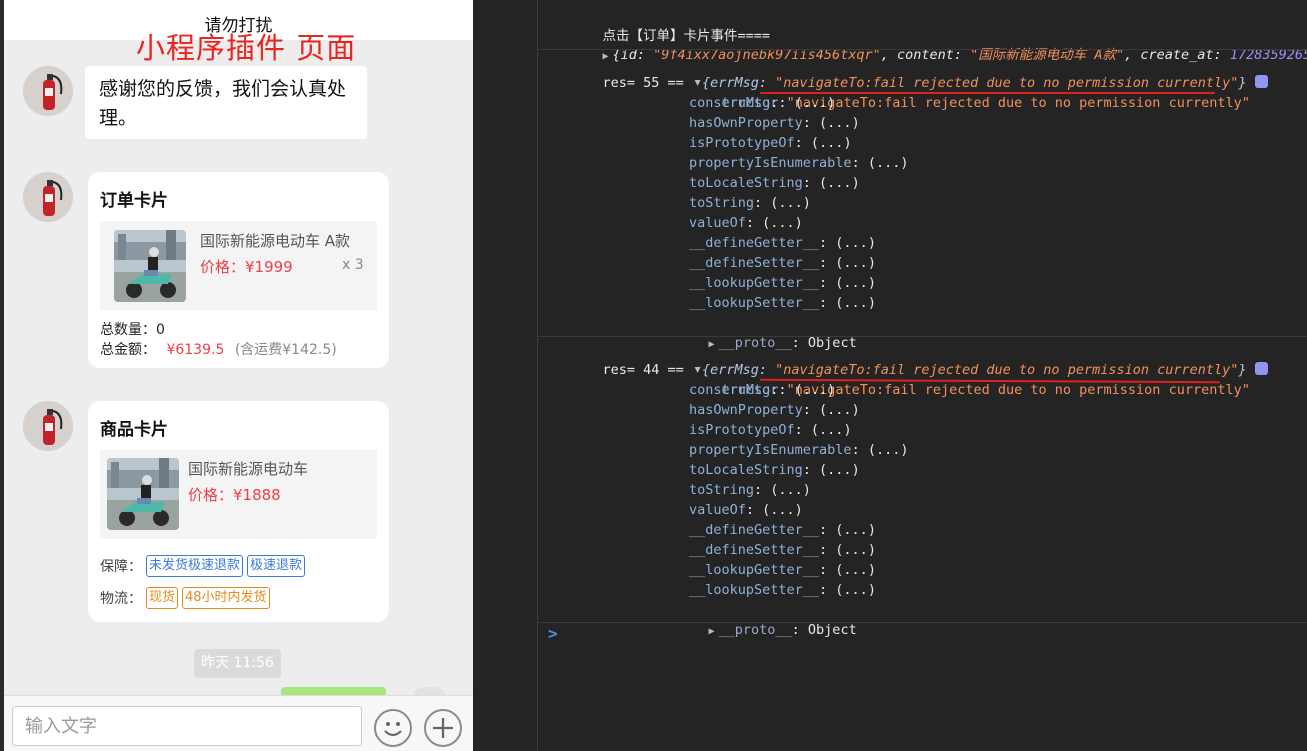  I want to click on emoji-button, so click(393, 728).